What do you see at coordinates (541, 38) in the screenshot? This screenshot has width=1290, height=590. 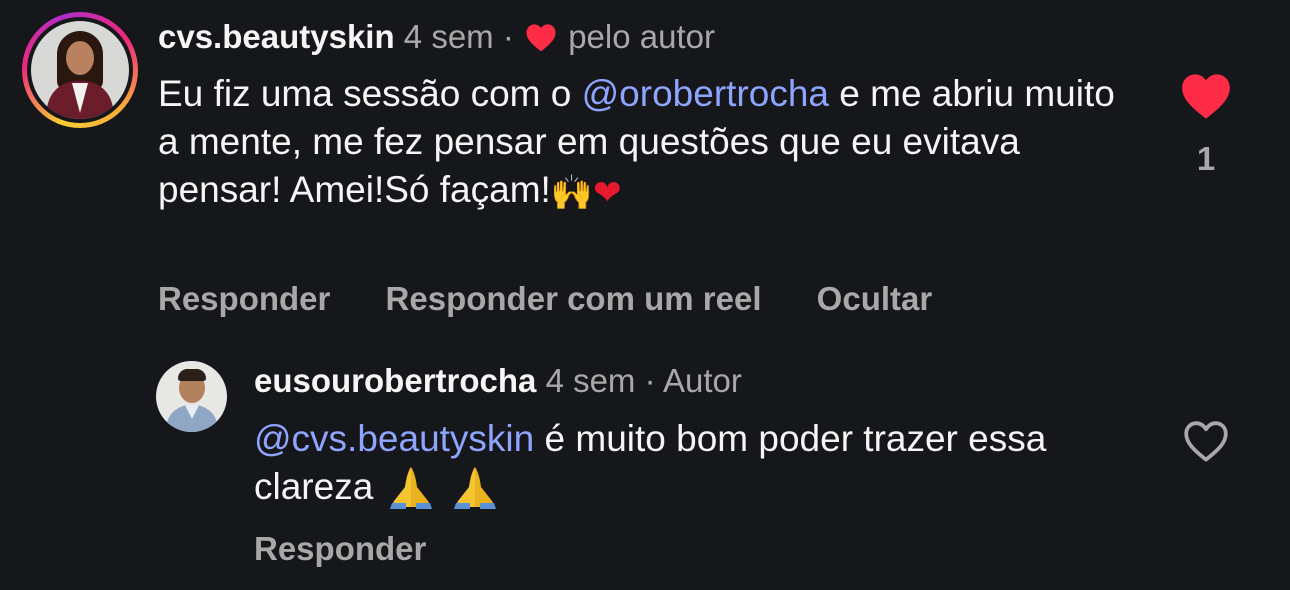 I see `liked-by-author-heart-icon` at bounding box center [541, 38].